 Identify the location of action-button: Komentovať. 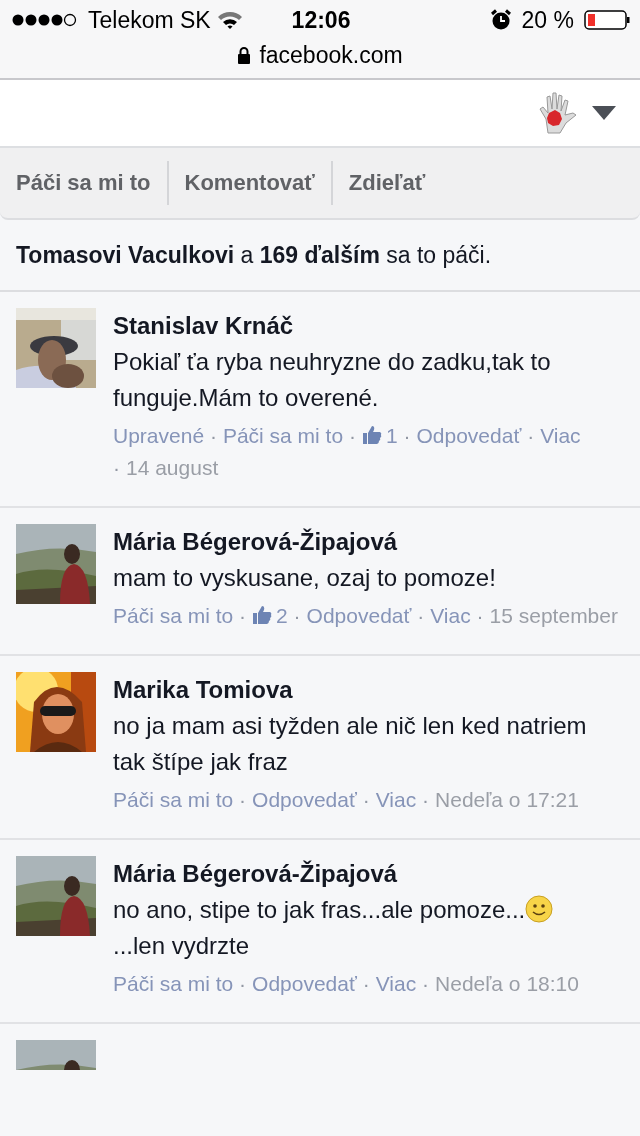
(249, 183).